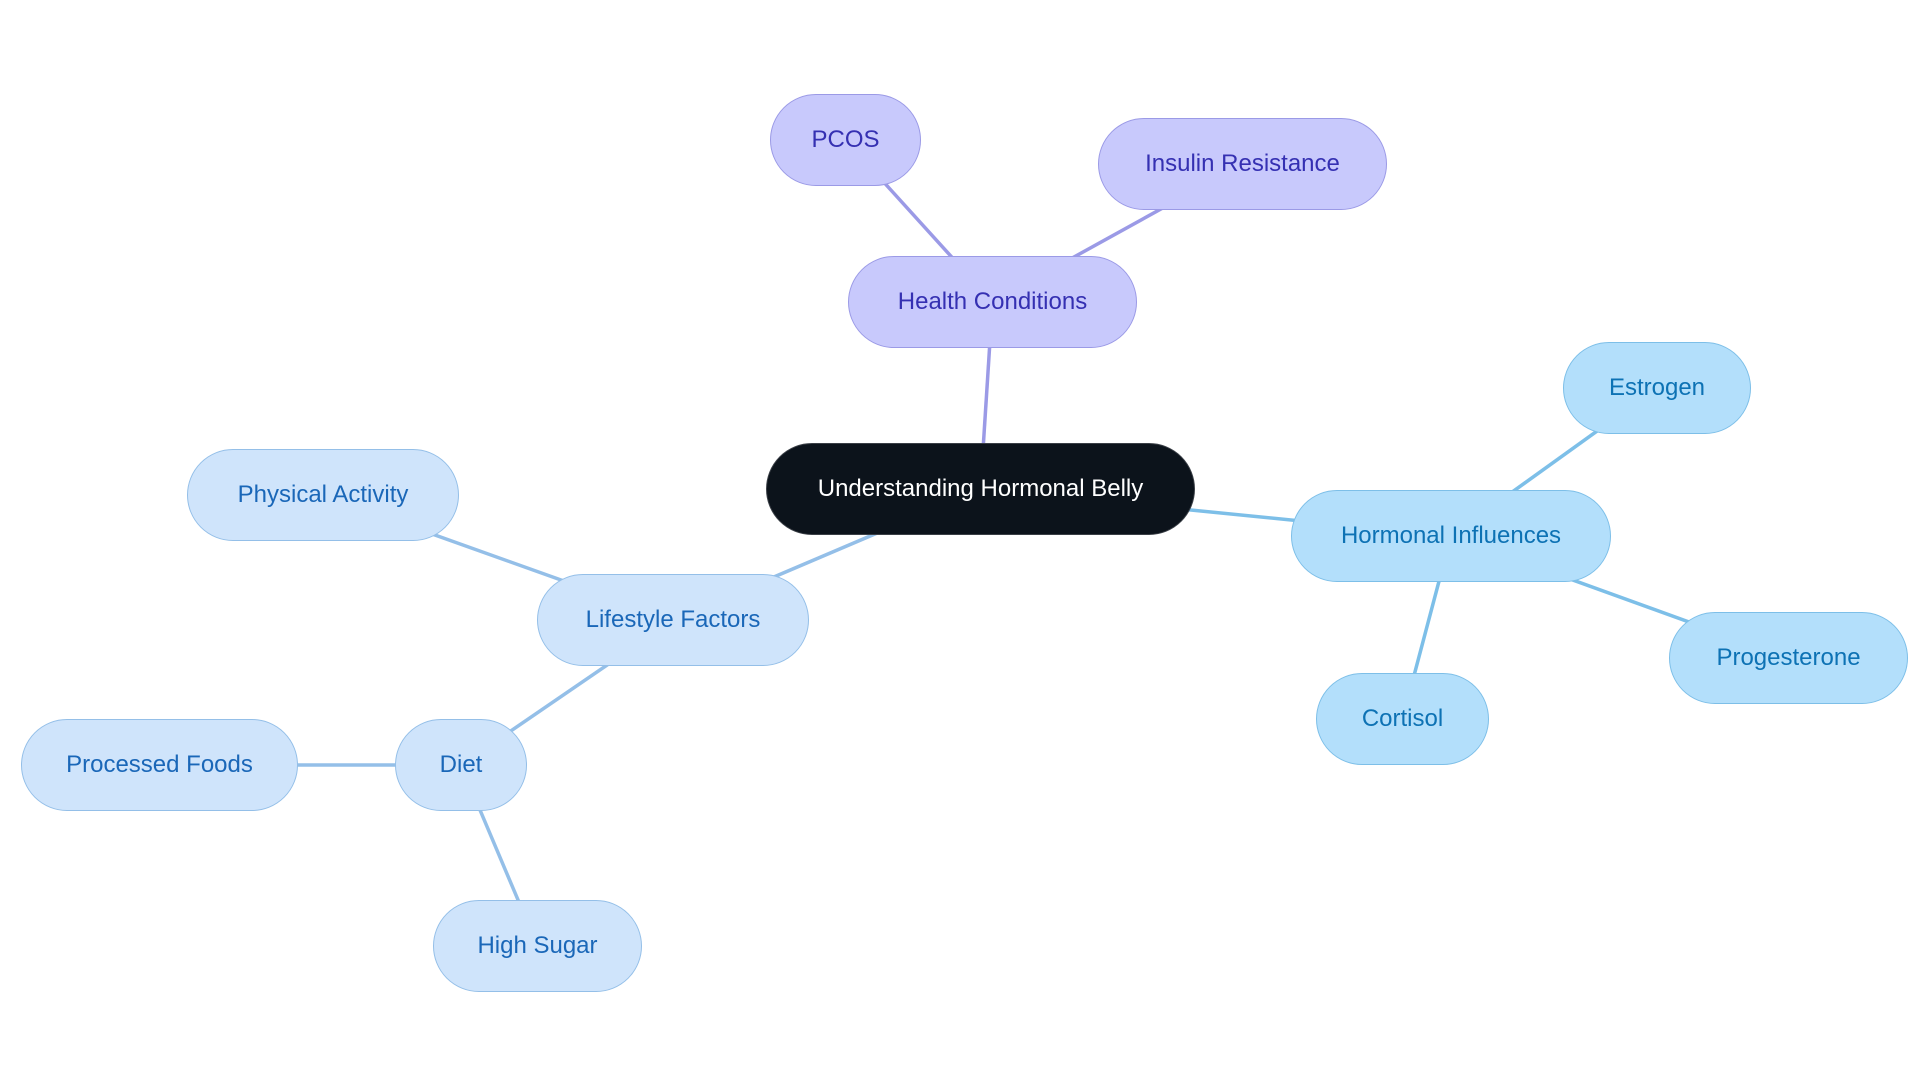 This screenshot has height=1083, width=1920. Describe the element at coordinates (992, 302) in the screenshot. I see `node-health-conditions: Health Conditions` at that location.